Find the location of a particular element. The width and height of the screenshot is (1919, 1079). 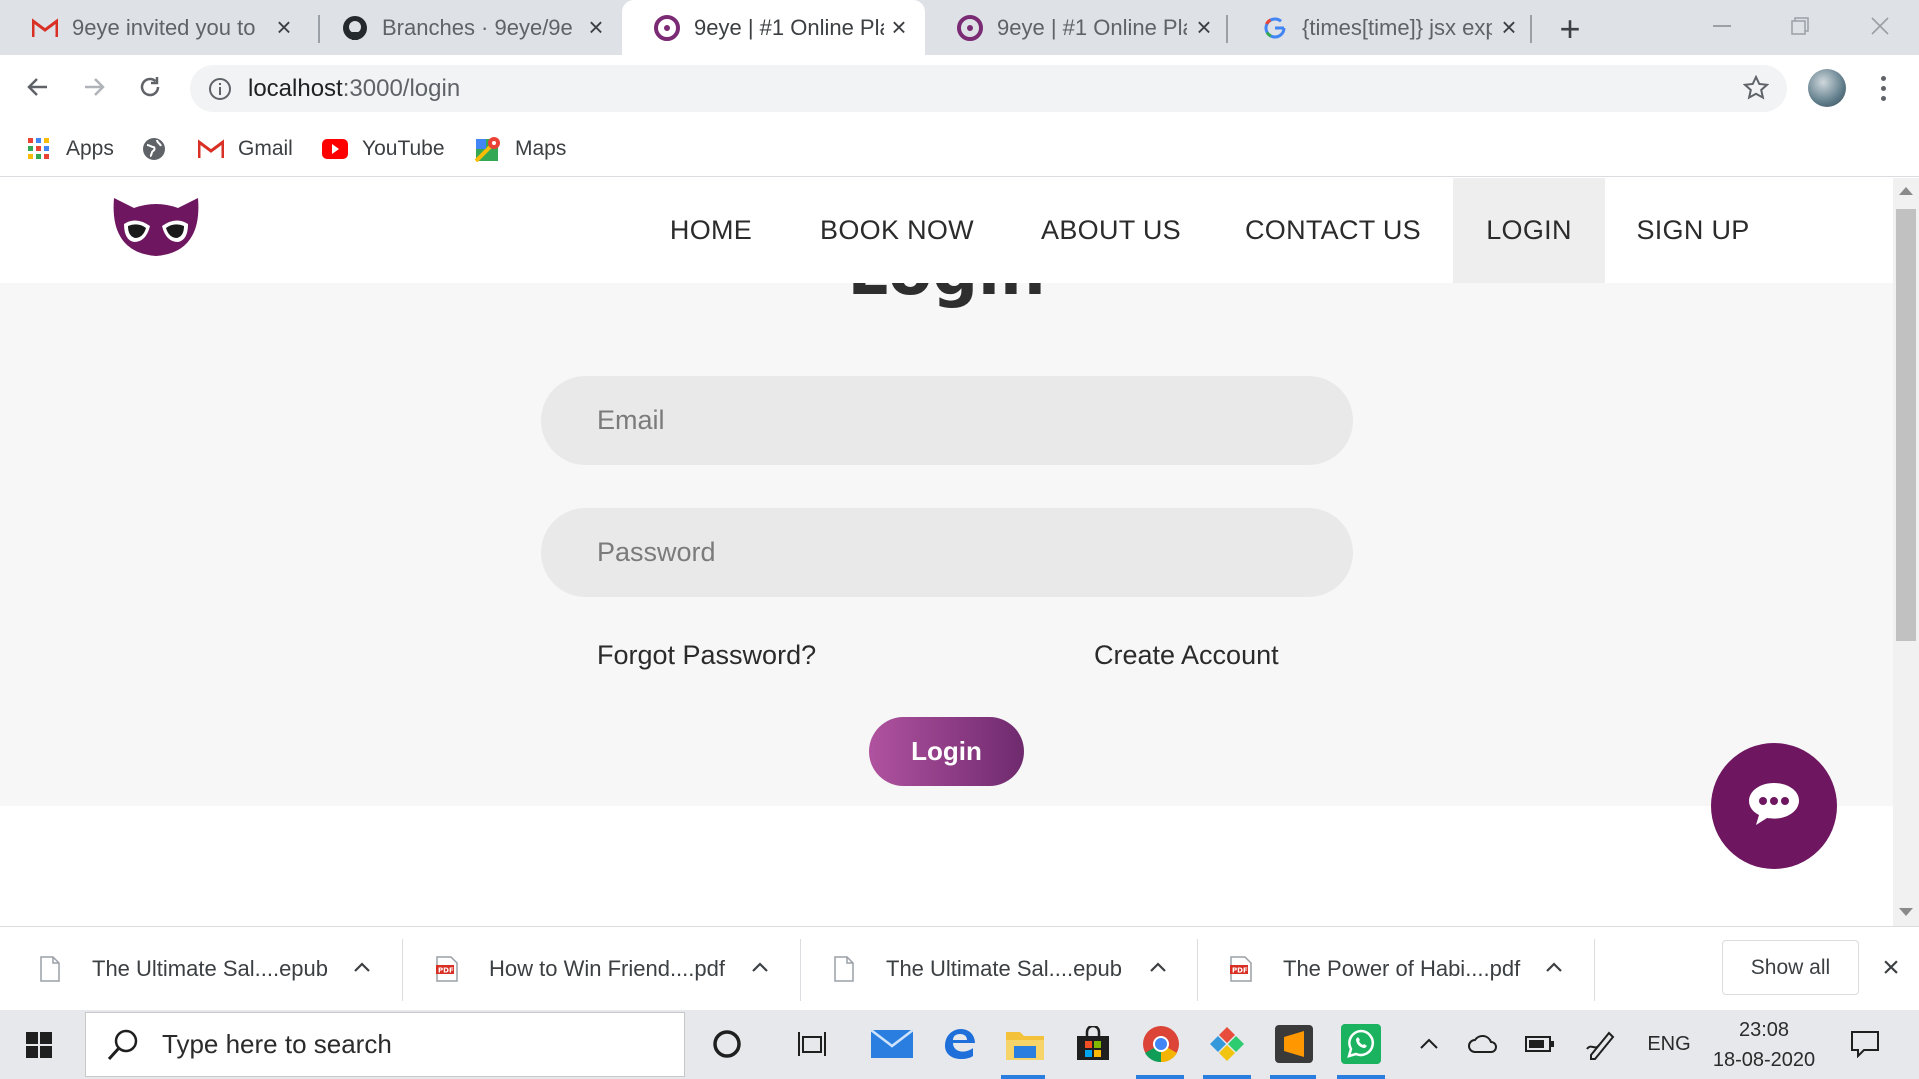

bookmark-youtube: YouTube is located at coordinates (383, 149).